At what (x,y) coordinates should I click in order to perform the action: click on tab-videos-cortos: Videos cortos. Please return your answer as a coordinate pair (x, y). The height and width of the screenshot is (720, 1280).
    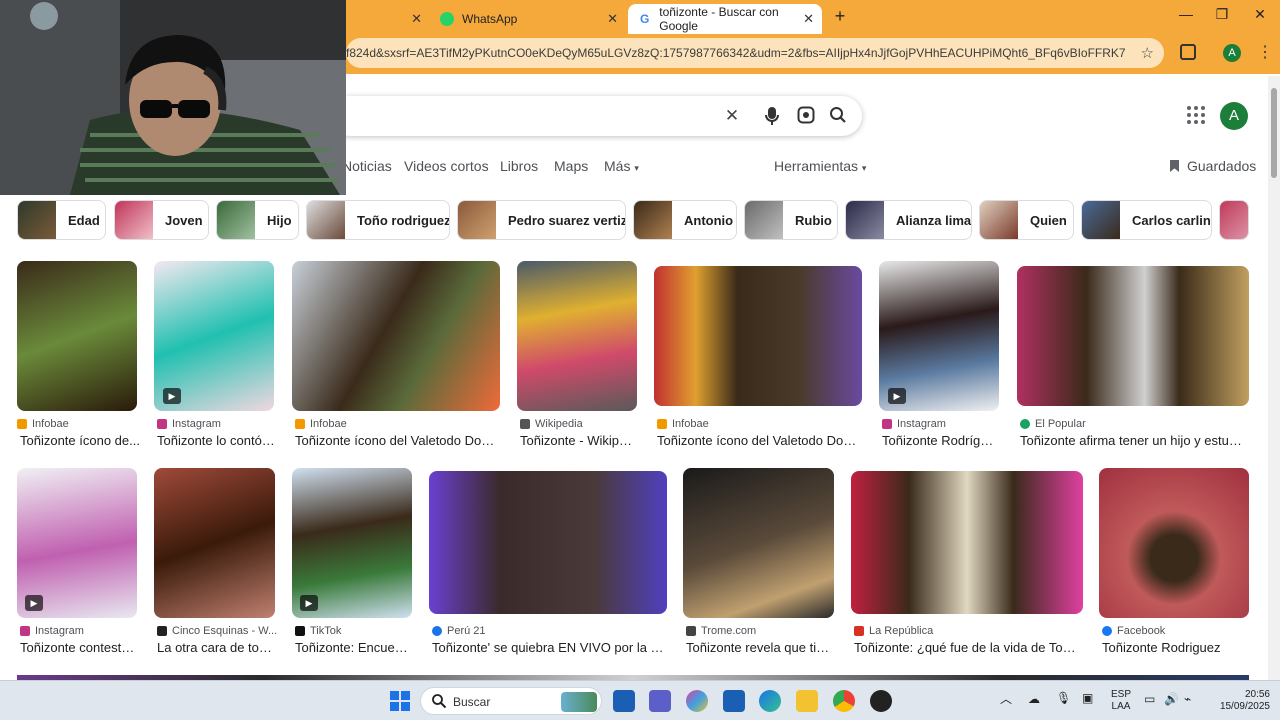
    Looking at the image, I should click on (446, 166).